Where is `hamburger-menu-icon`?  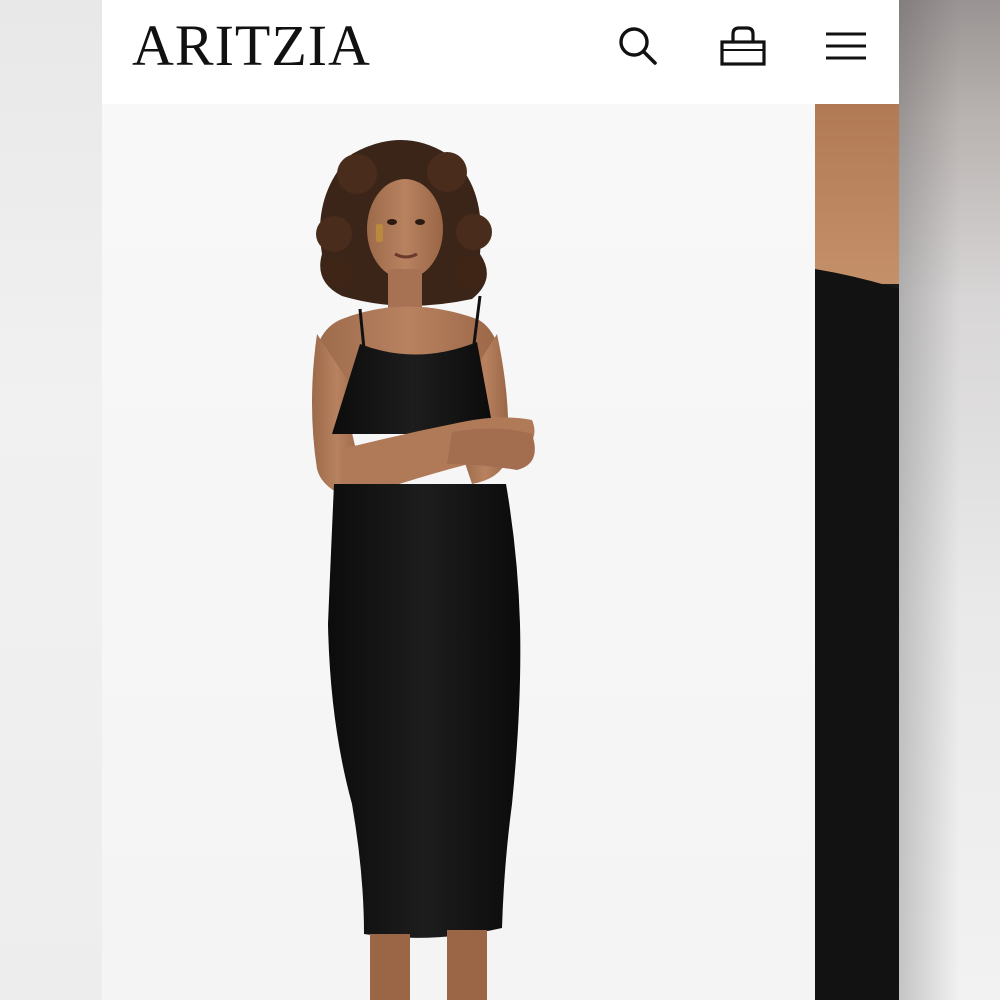
hamburger-menu-icon is located at coordinates (846, 46).